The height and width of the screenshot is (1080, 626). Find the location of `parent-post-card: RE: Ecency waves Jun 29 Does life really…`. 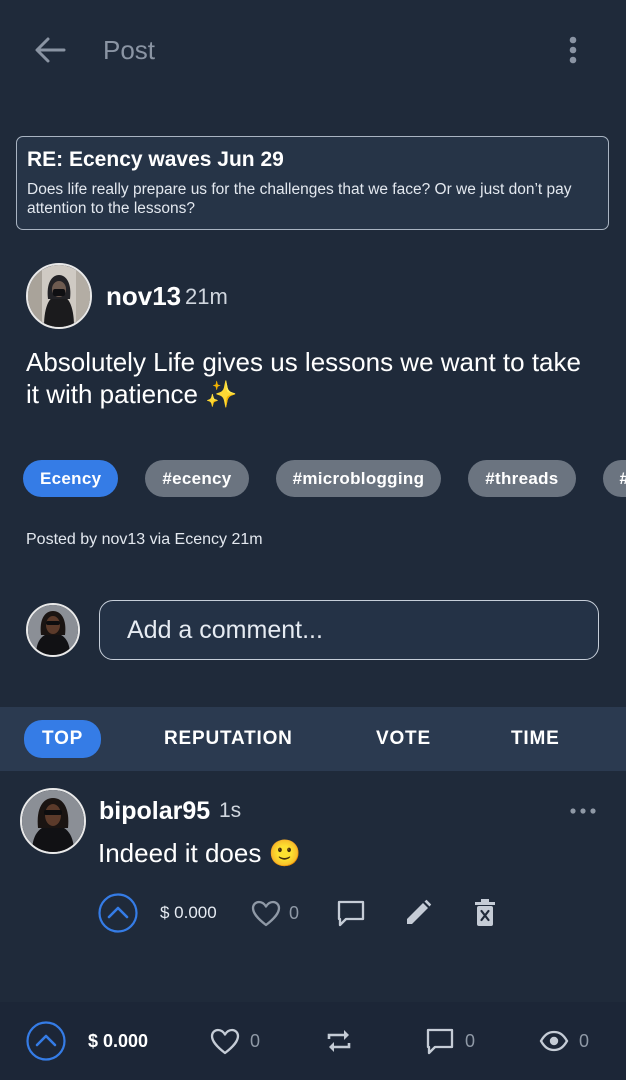

parent-post-card: RE: Ecency waves Jun 29 Does life really… is located at coordinates (312, 183).